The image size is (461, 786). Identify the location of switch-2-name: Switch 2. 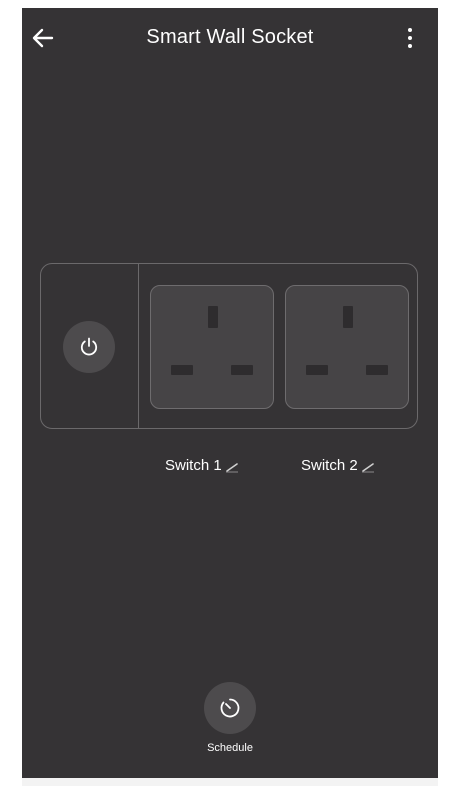
(329, 465).